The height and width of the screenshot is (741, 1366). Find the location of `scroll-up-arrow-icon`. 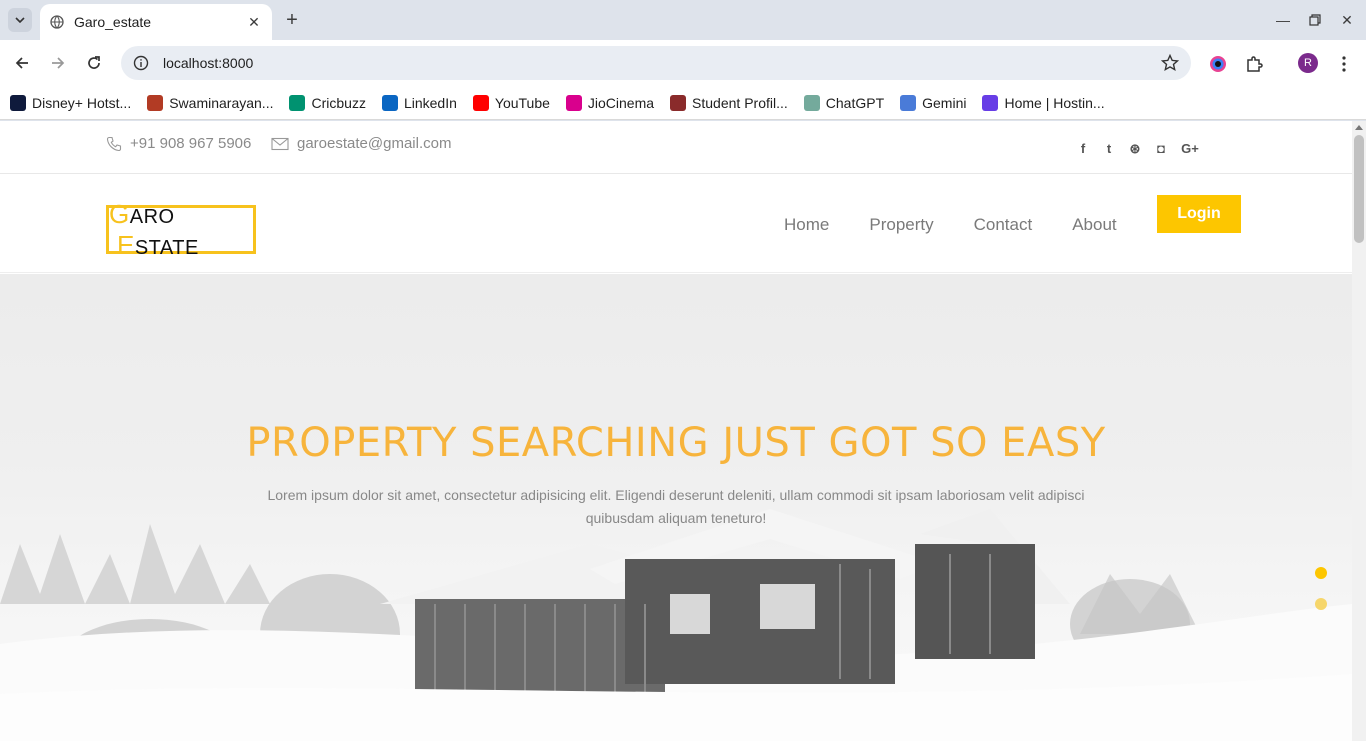

scroll-up-arrow-icon is located at coordinates (1359, 127).